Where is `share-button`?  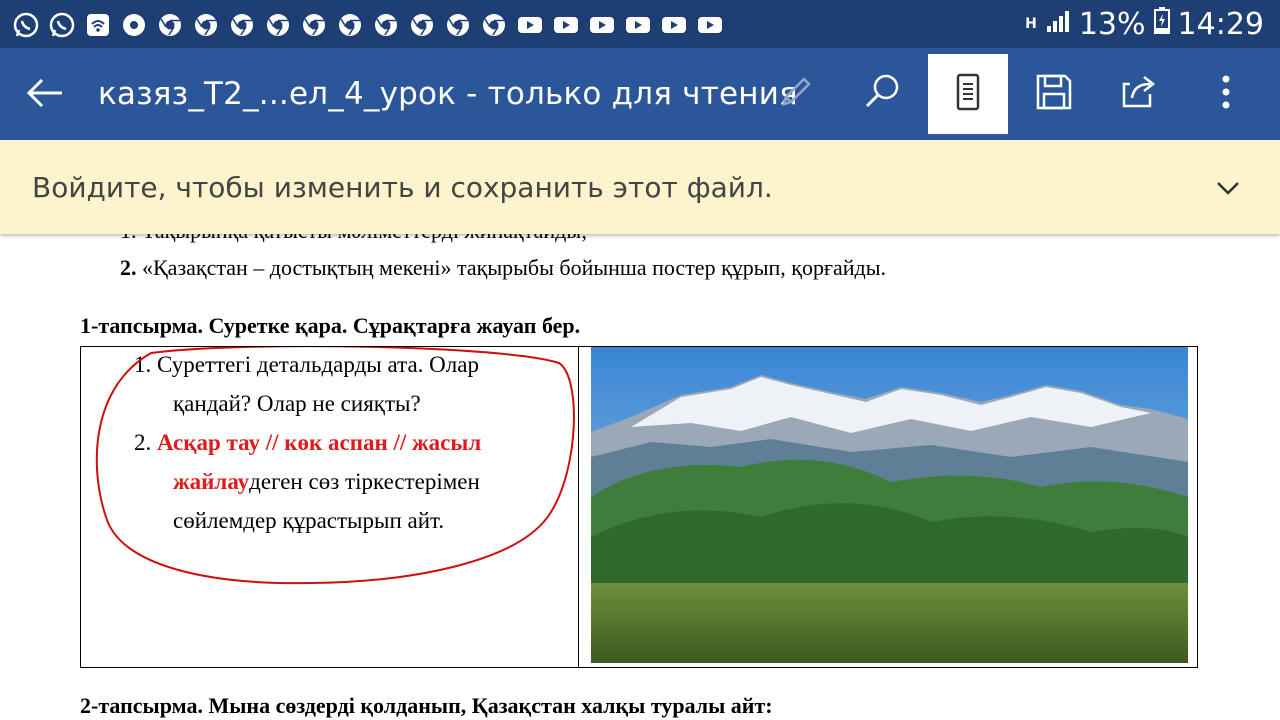 share-button is located at coordinates (1140, 94).